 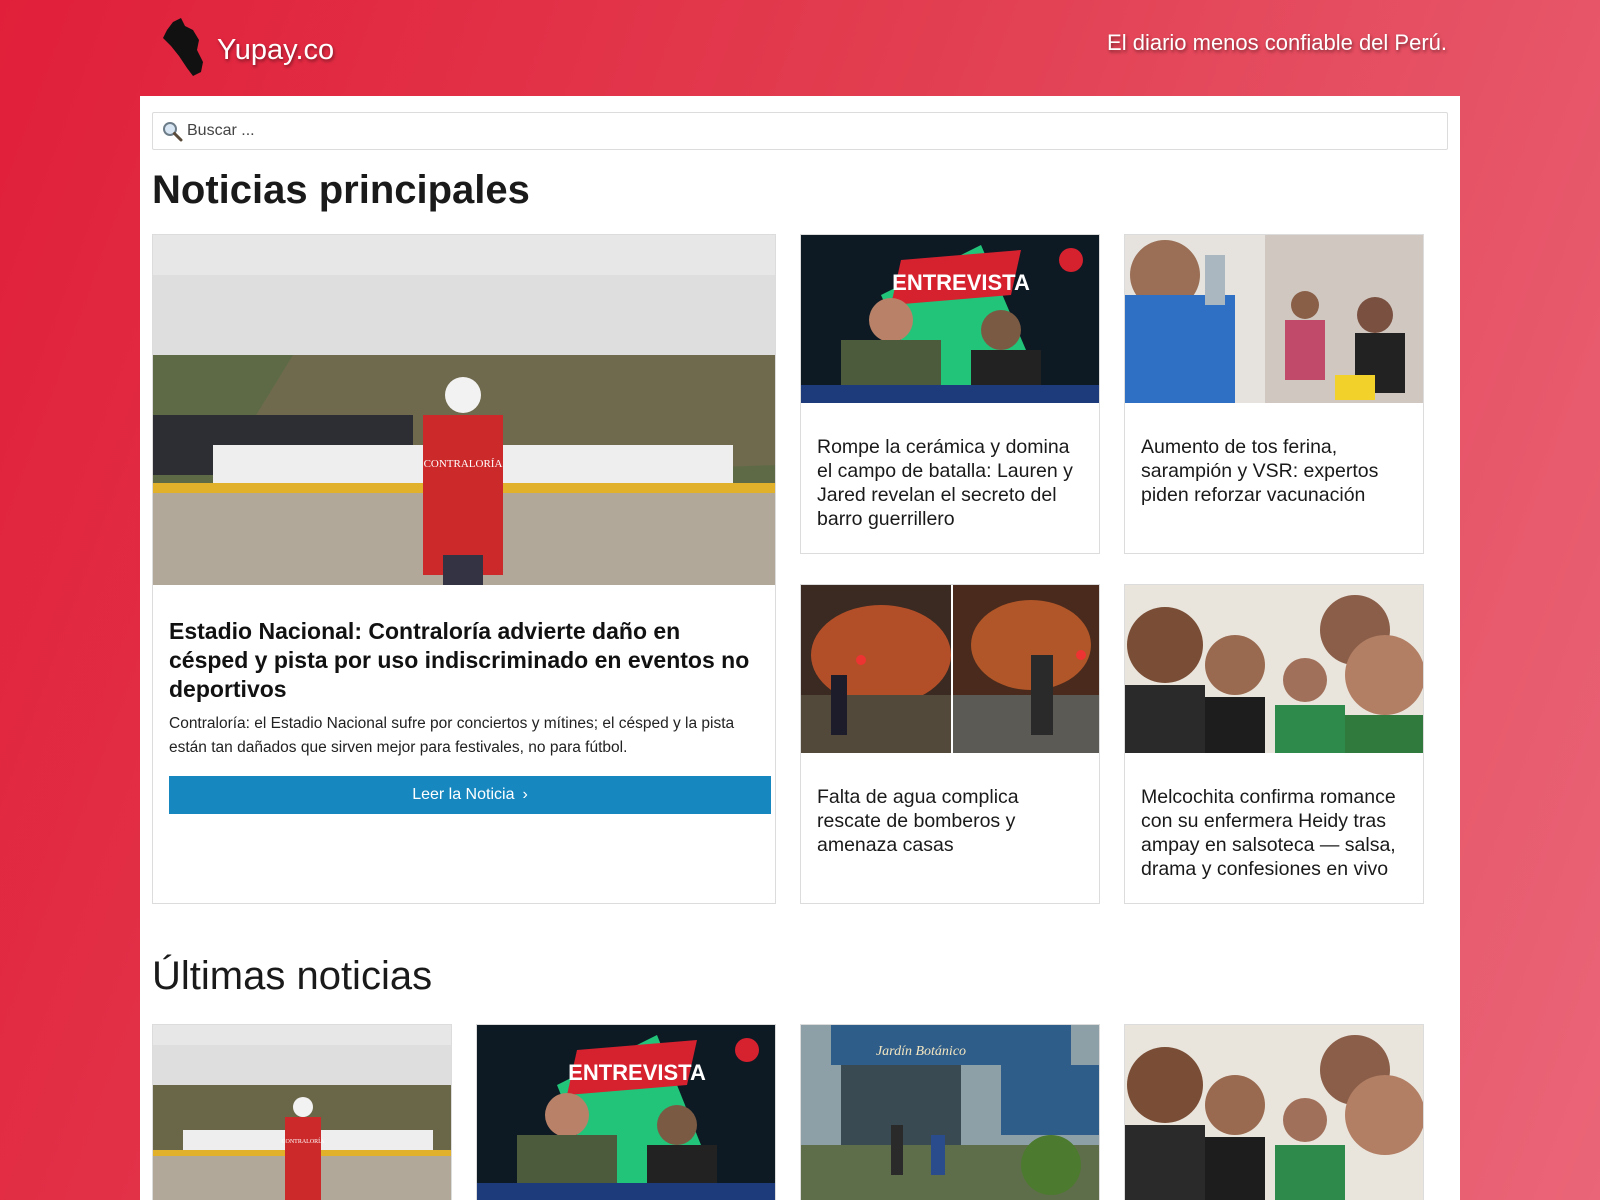 I want to click on featured-news-image: CONTRALORÍA, so click(x=464, y=410).